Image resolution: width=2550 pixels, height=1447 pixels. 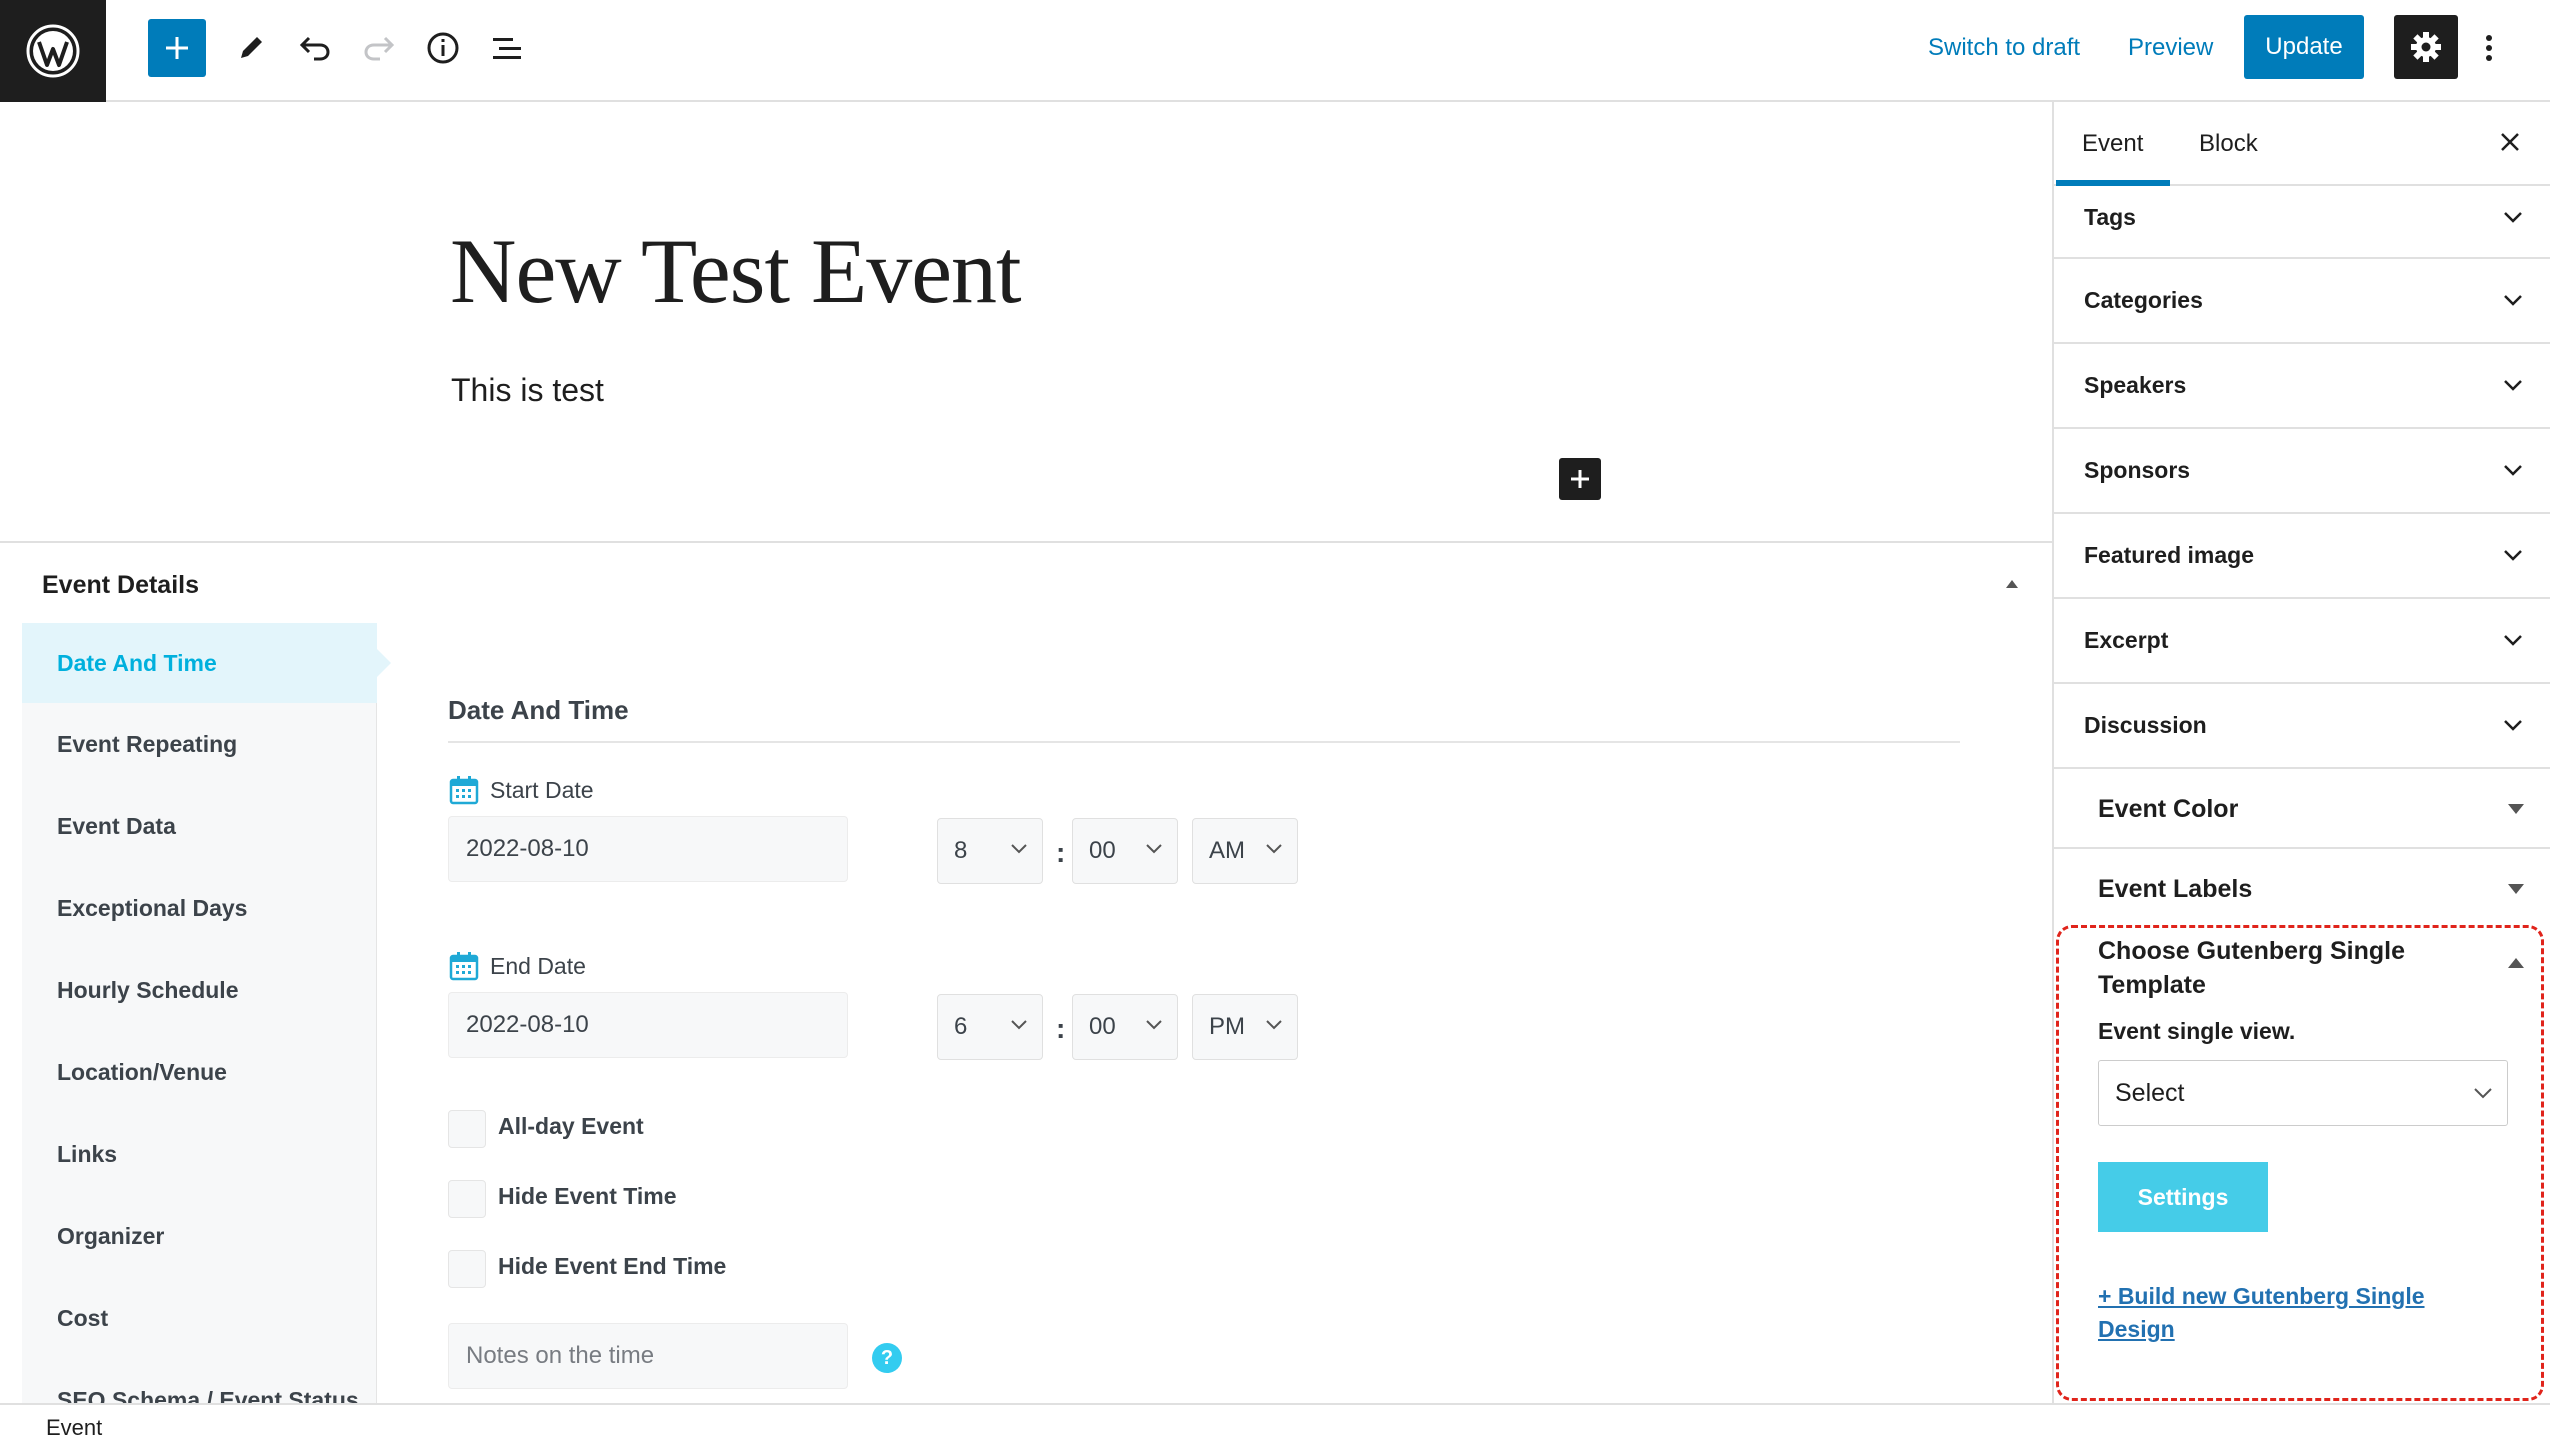 I want to click on tab-event: Event, so click(x=2112, y=144).